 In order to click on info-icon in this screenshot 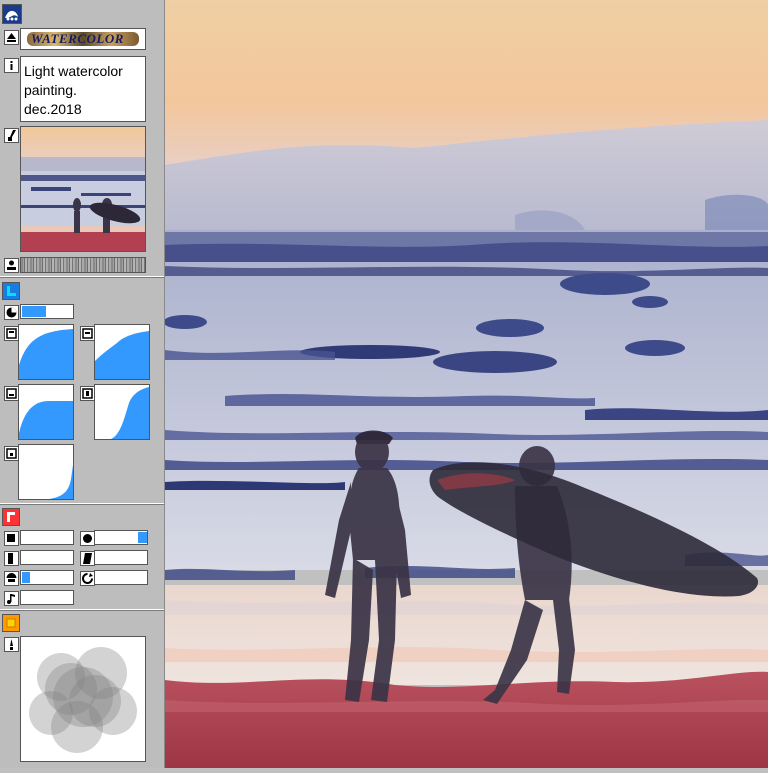, I will do `click(11, 65)`.